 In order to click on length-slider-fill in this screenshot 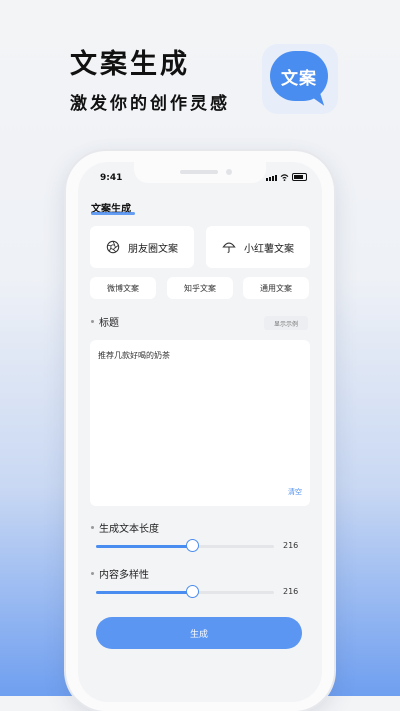, I will do `click(144, 546)`.